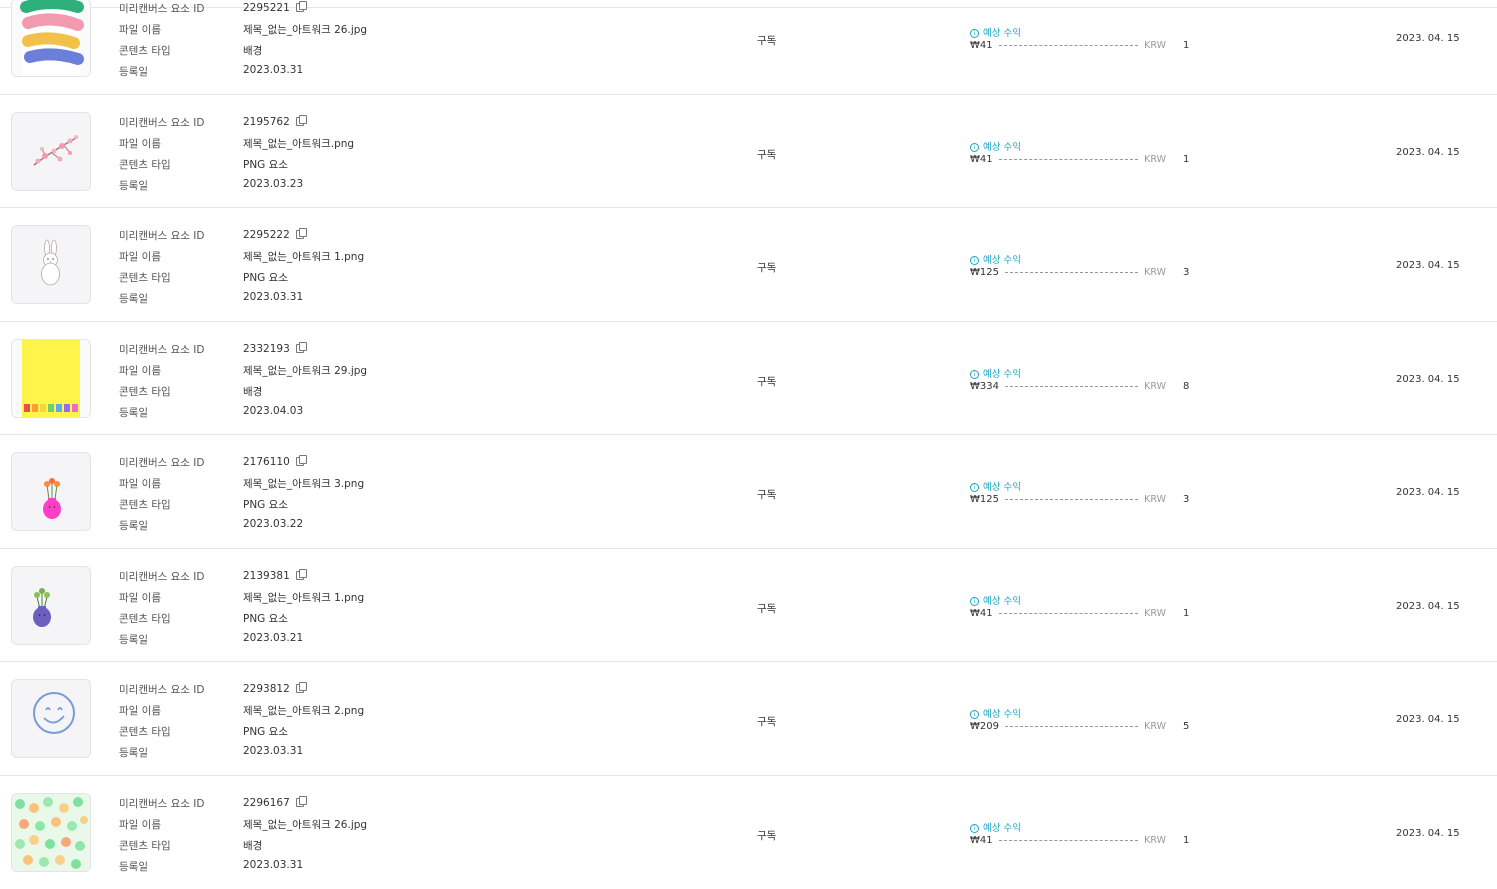 The height and width of the screenshot is (889, 1497). I want to click on element-id-value: 2295221, so click(274, 7).